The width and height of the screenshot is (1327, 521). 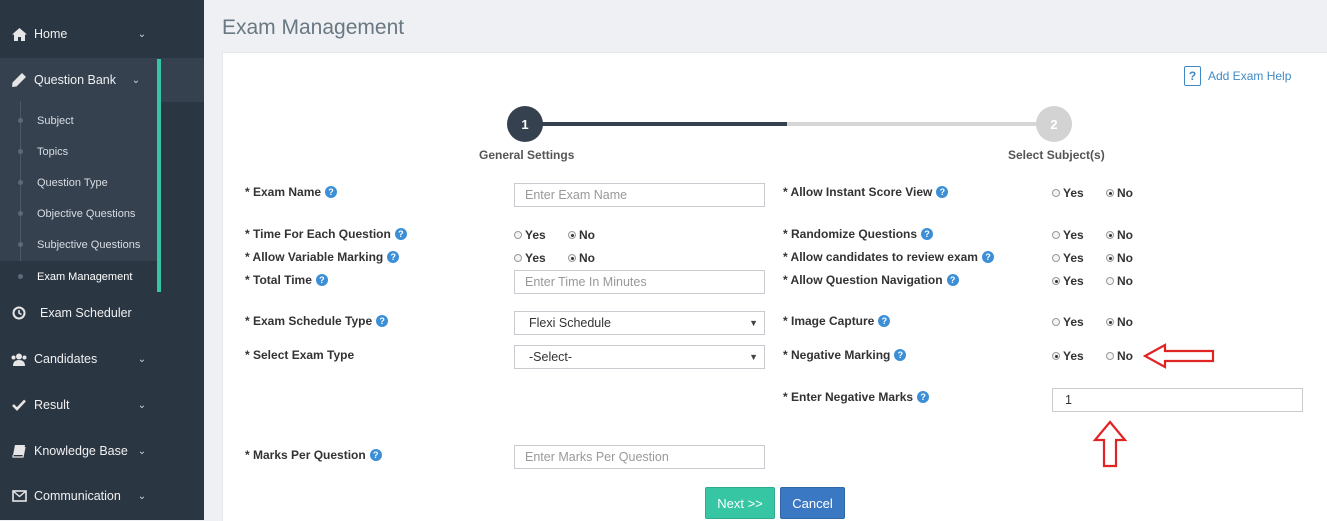 What do you see at coordinates (639, 195) in the screenshot?
I see `exam-name-input: Enter Exam Name` at bounding box center [639, 195].